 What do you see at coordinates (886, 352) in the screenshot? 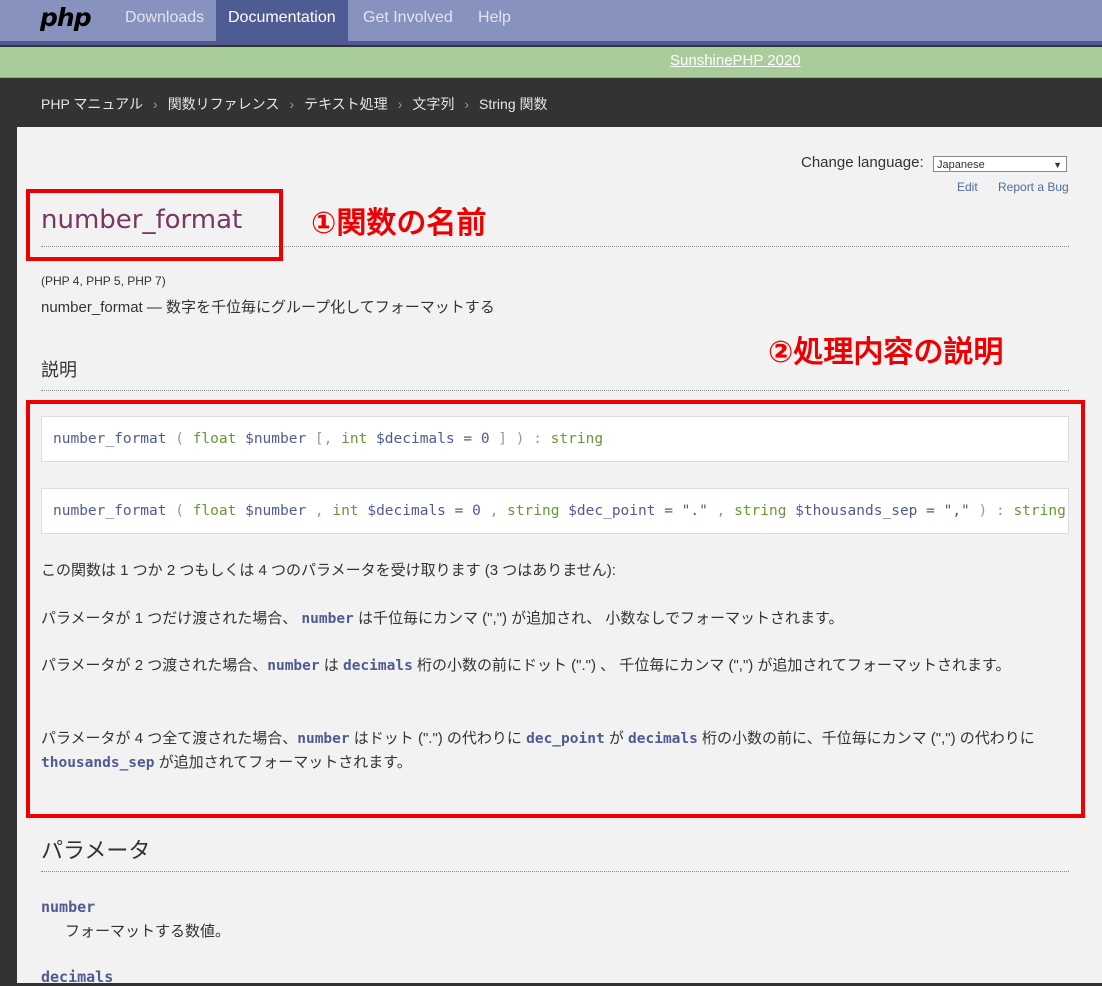
I see `annotation-description: ②処理内容の説明` at bounding box center [886, 352].